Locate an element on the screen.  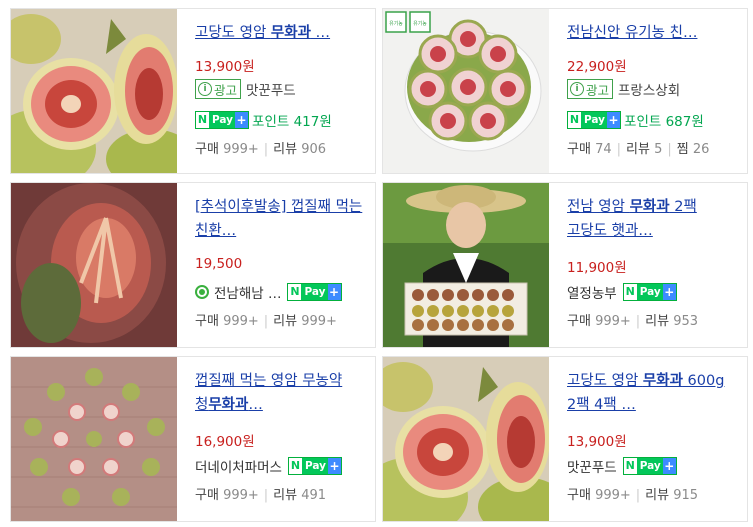
seller-name: 열정농부 is located at coordinates (592, 292).